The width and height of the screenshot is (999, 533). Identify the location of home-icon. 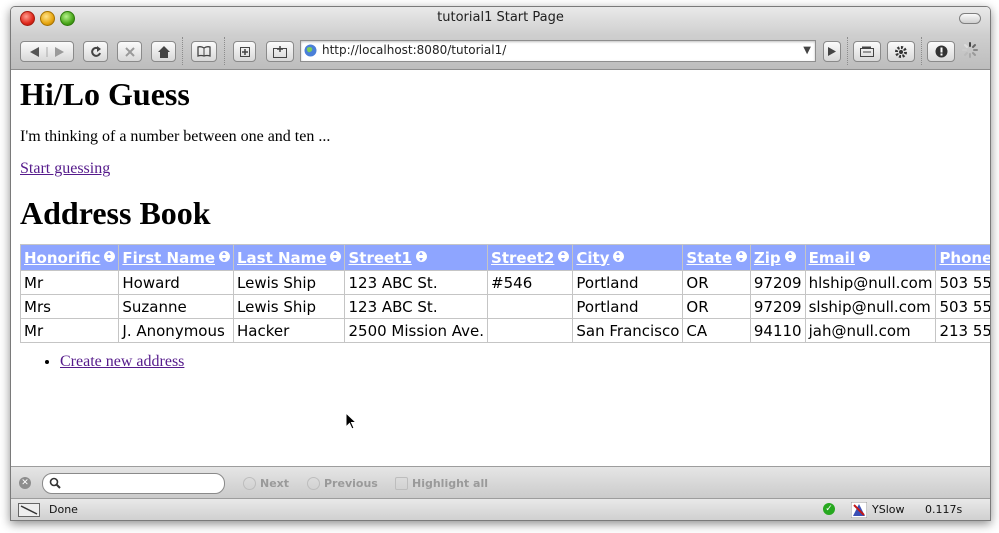
(163, 51).